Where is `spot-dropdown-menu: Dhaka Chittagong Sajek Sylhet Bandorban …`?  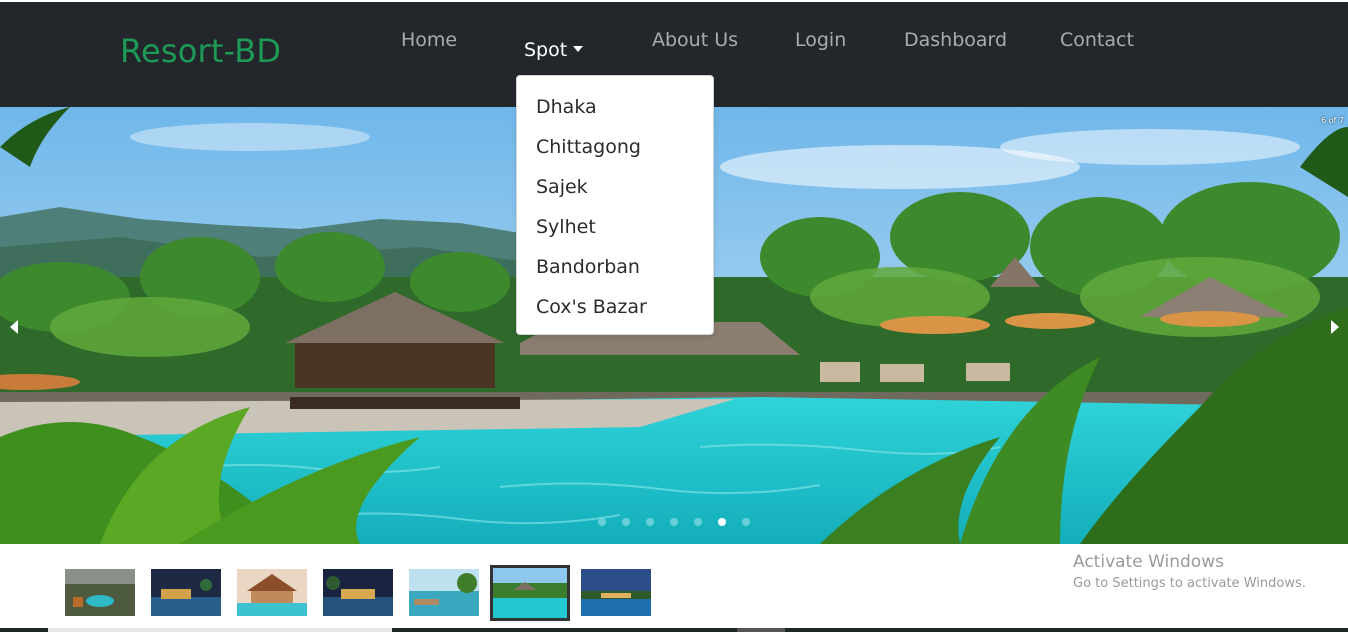 spot-dropdown-menu: Dhaka Chittagong Sajek Sylhet Bandorban … is located at coordinates (615, 205).